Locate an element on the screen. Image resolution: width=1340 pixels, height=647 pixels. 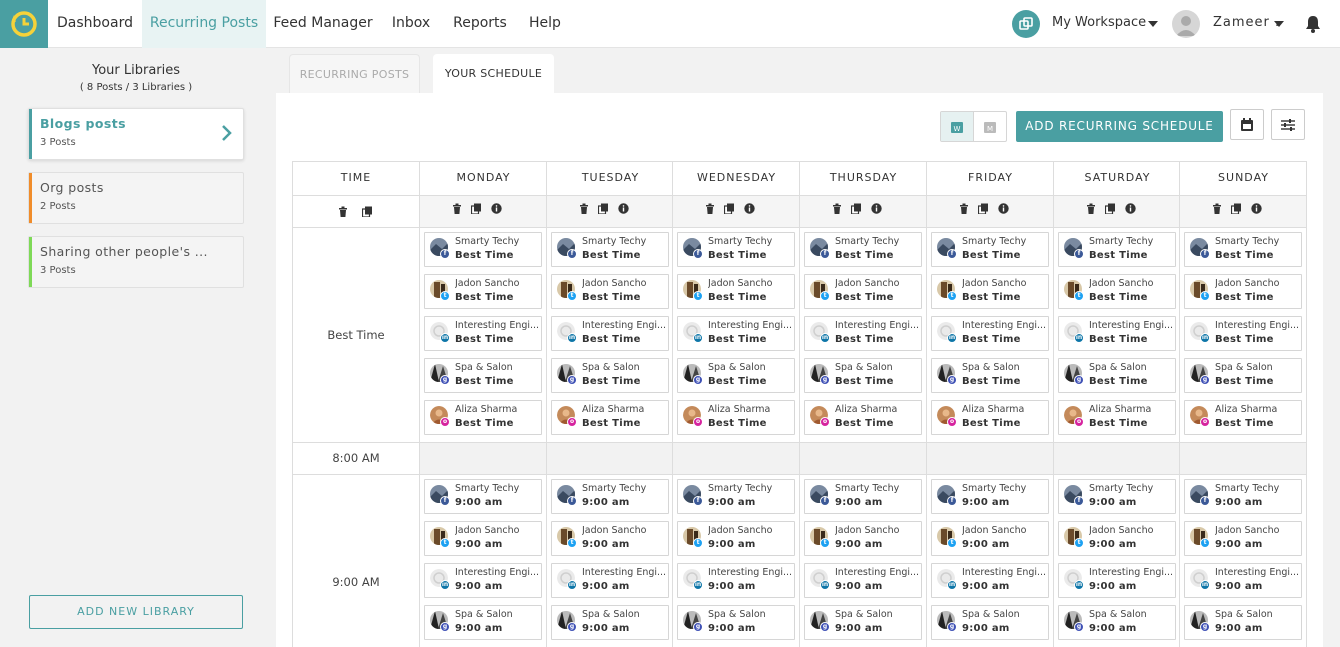
app-logo-icon is located at coordinates (24, 24).